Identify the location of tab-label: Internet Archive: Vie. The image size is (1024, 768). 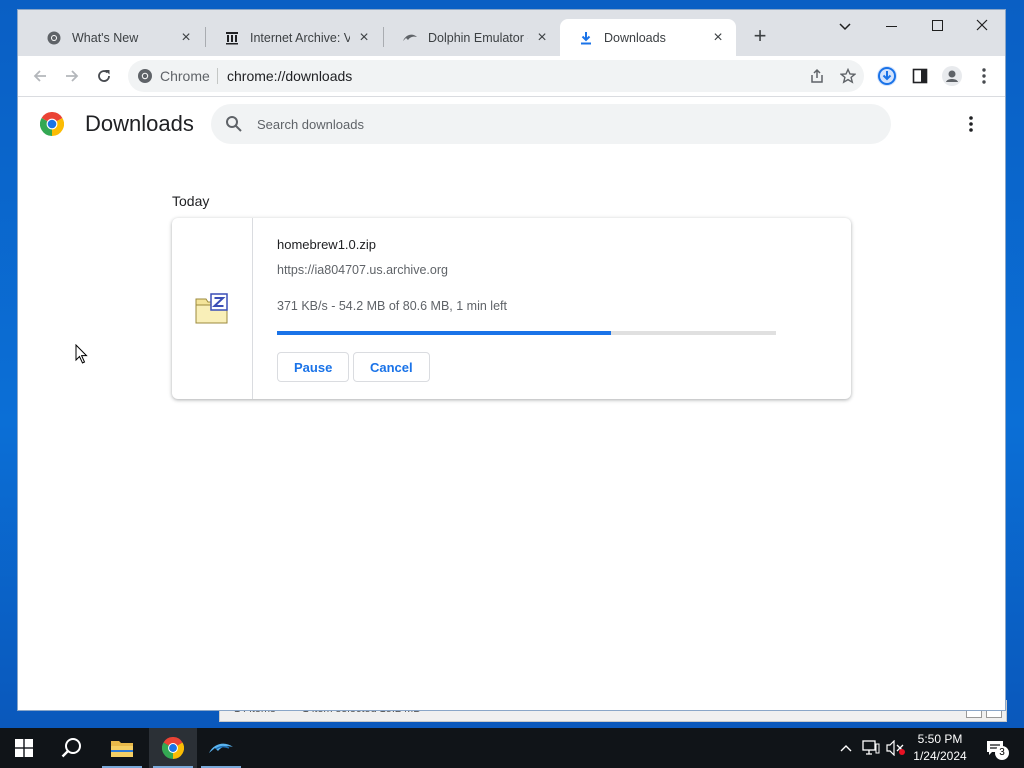
(300, 37).